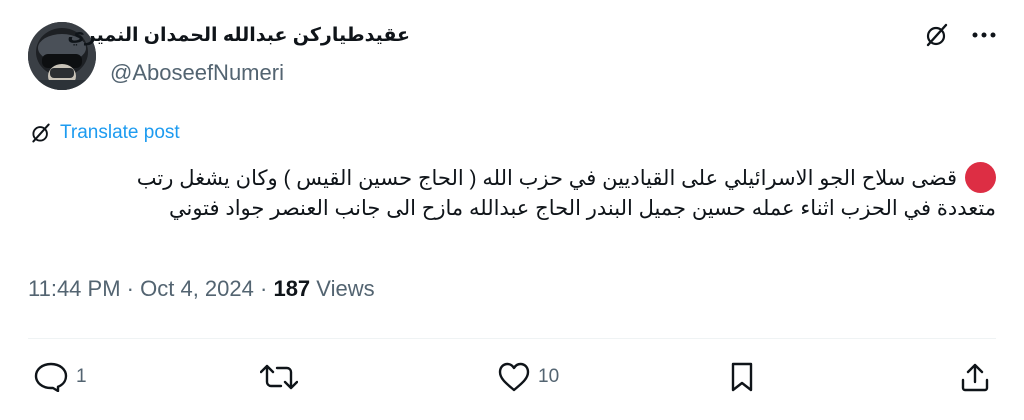 The width and height of the screenshot is (1024, 420). Describe the element at coordinates (51, 377) in the screenshot. I see `reply-icon` at that location.